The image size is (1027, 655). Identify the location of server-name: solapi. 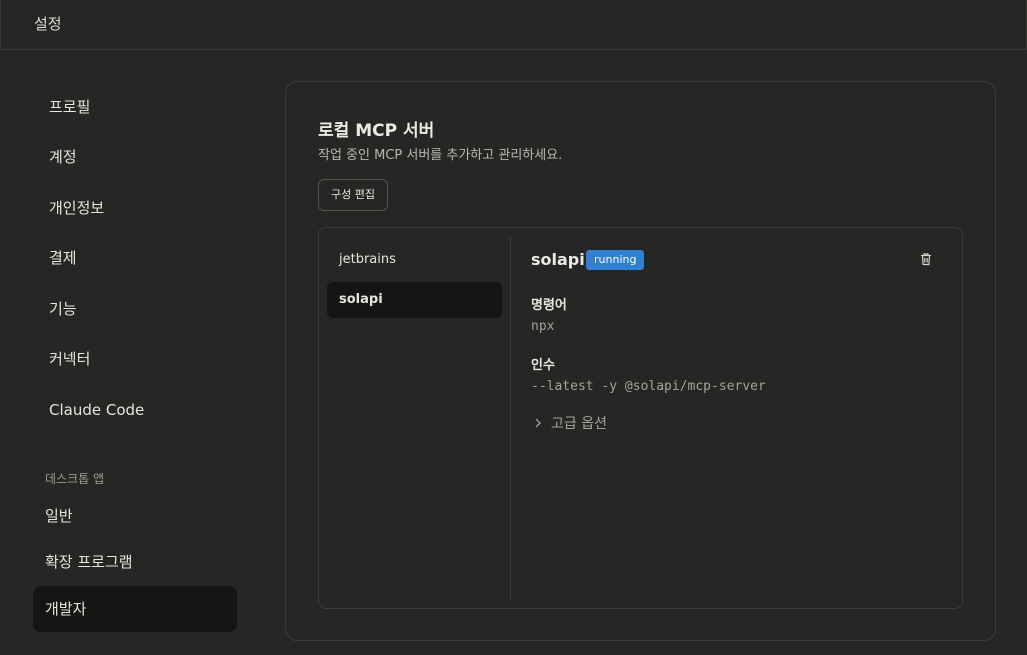
(558, 259).